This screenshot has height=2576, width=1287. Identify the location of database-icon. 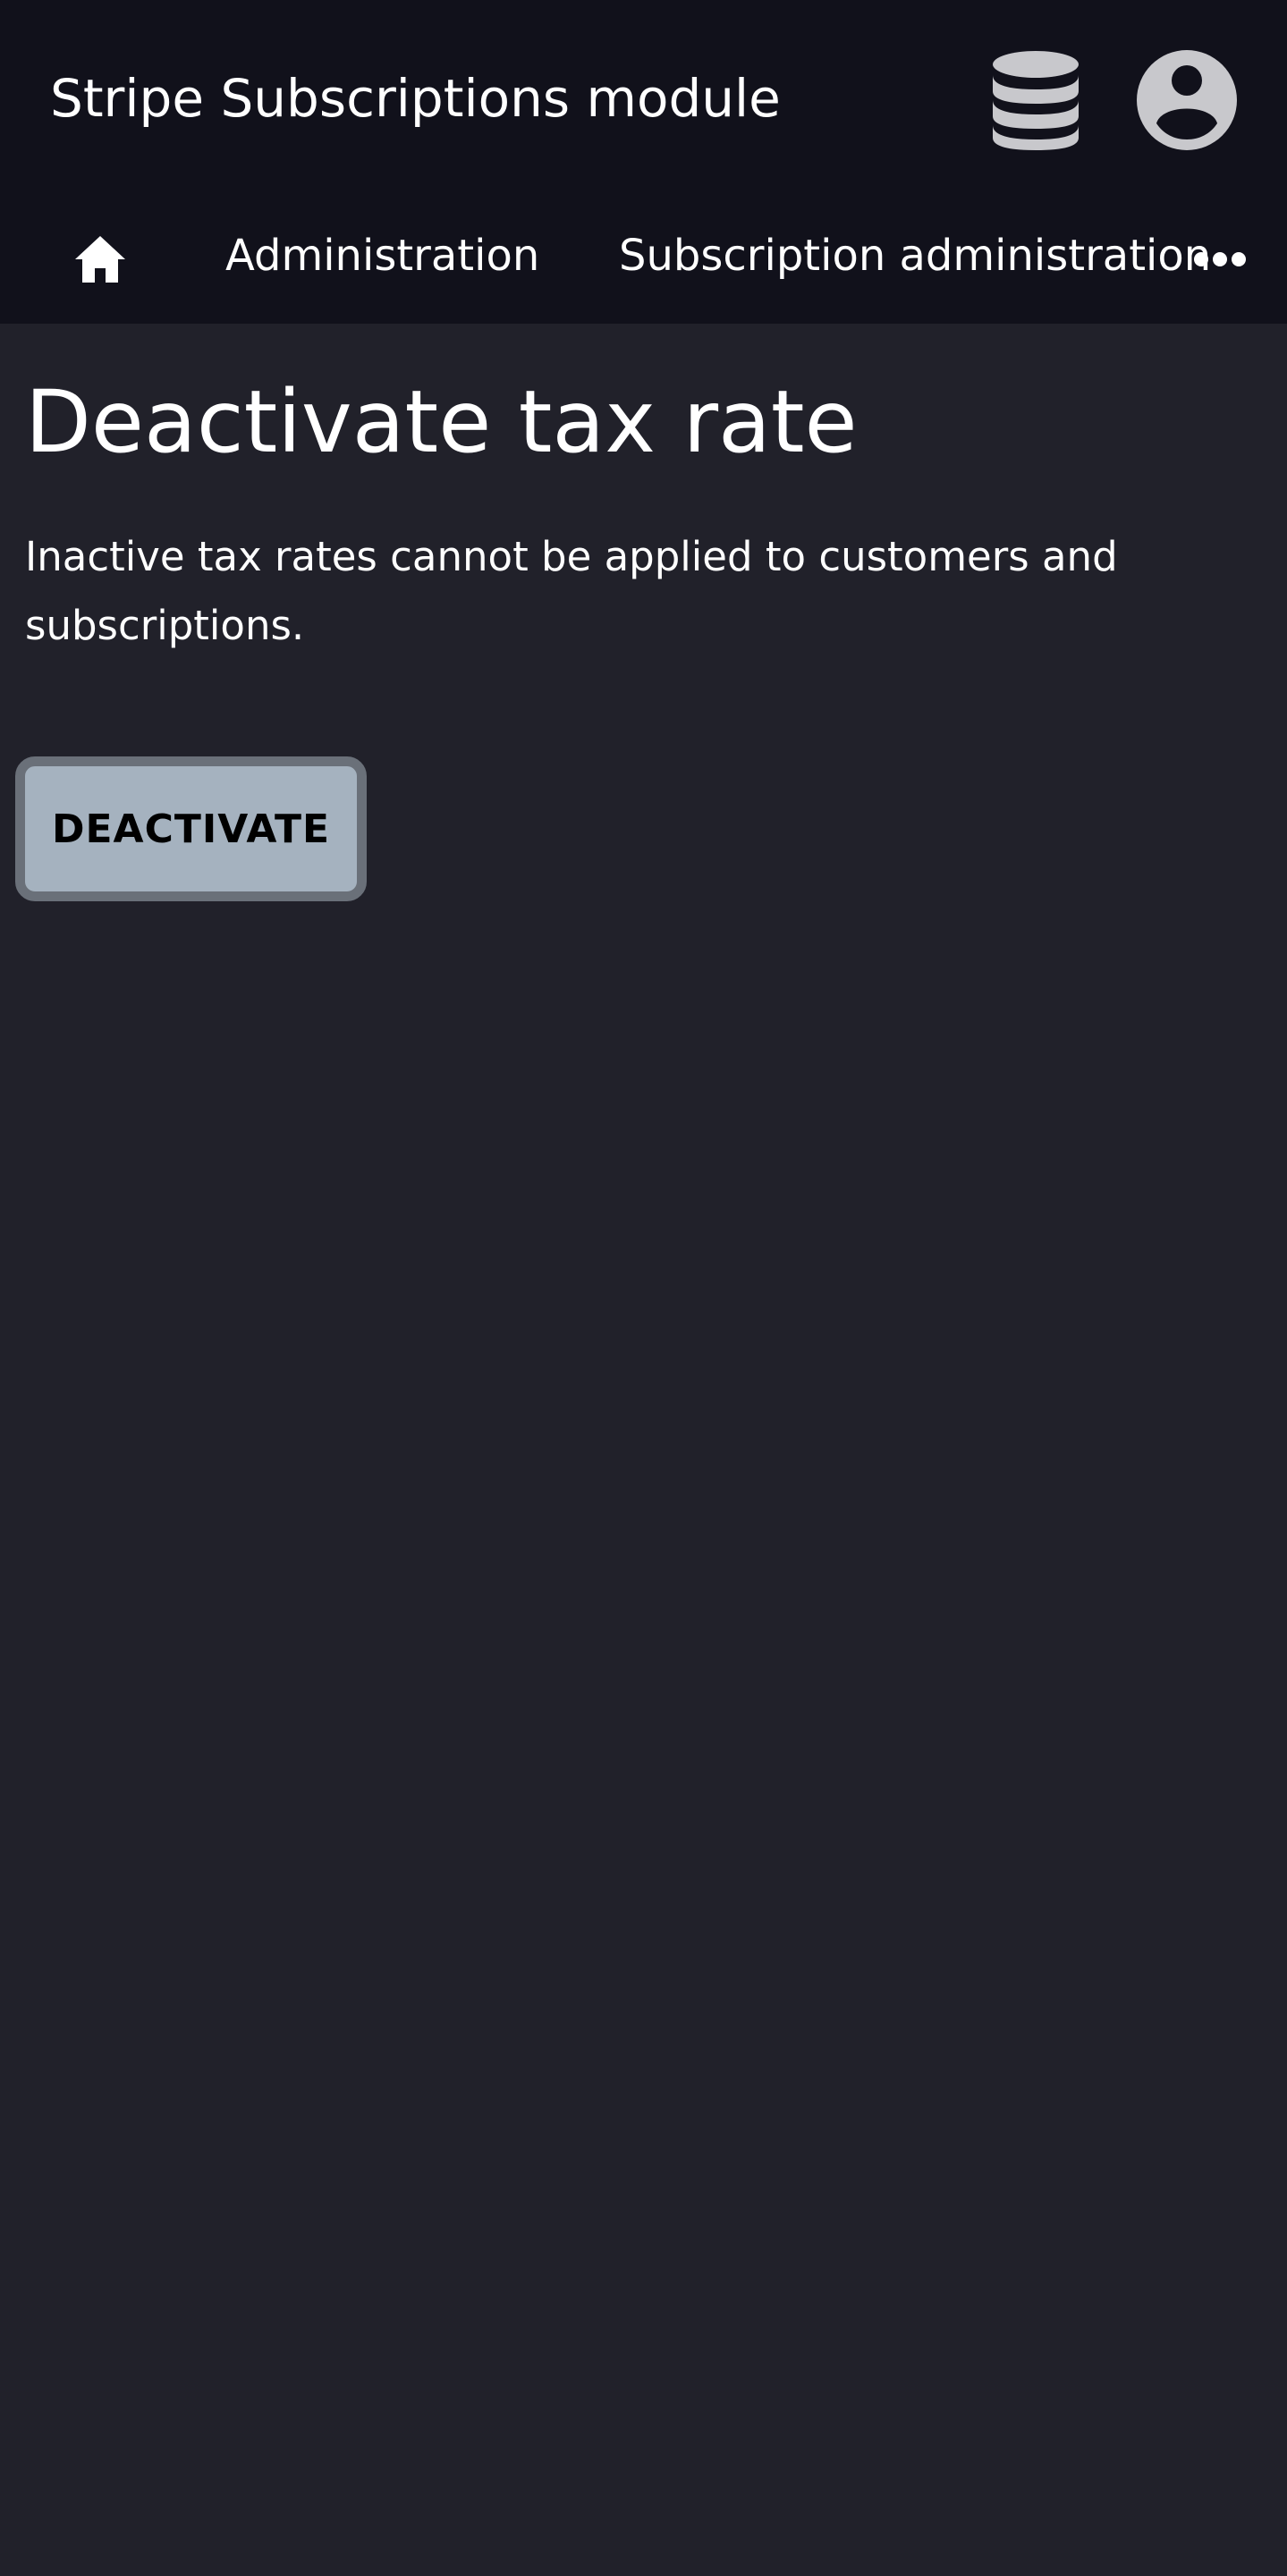
(1035, 100).